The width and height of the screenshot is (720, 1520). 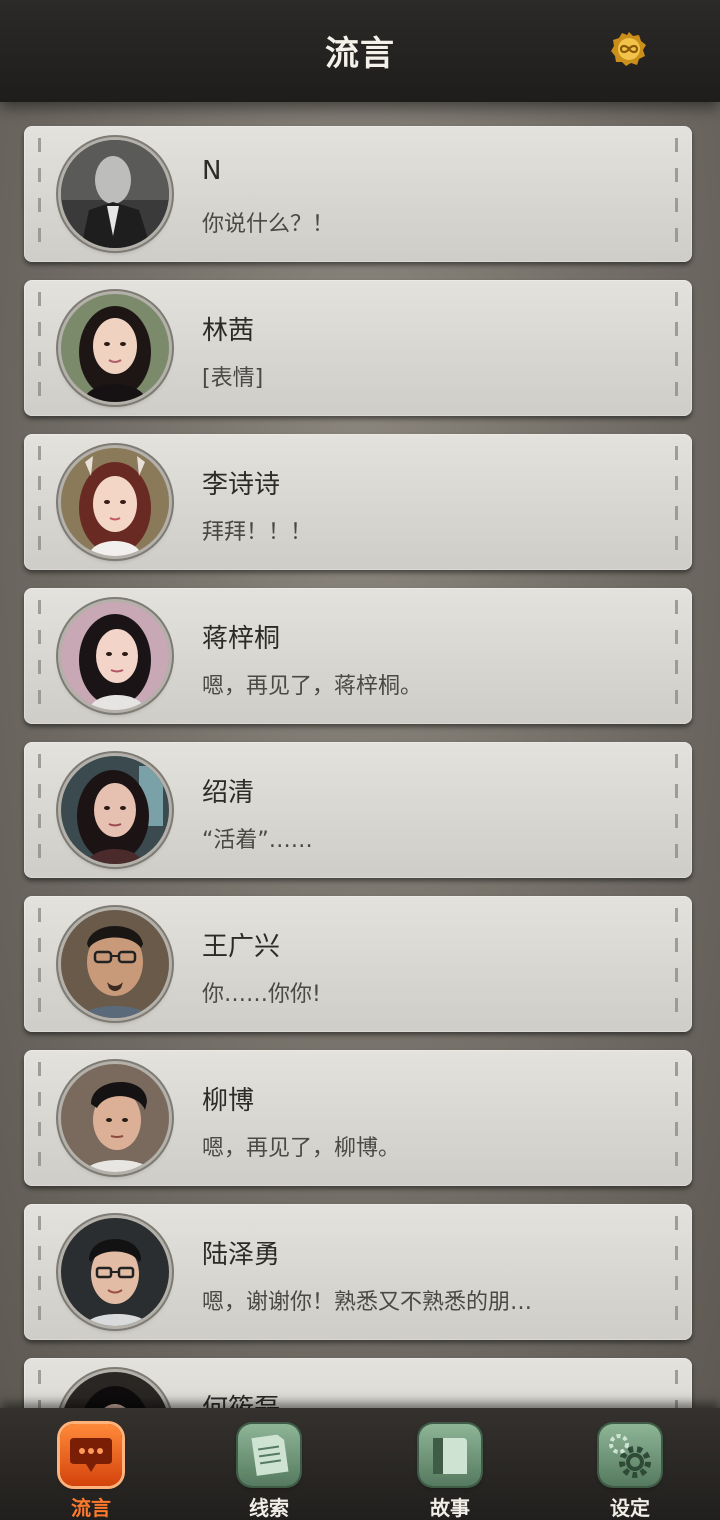 What do you see at coordinates (241, 639) in the screenshot?
I see `contact-name: 蒋梓桐` at bounding box center [241, 639].